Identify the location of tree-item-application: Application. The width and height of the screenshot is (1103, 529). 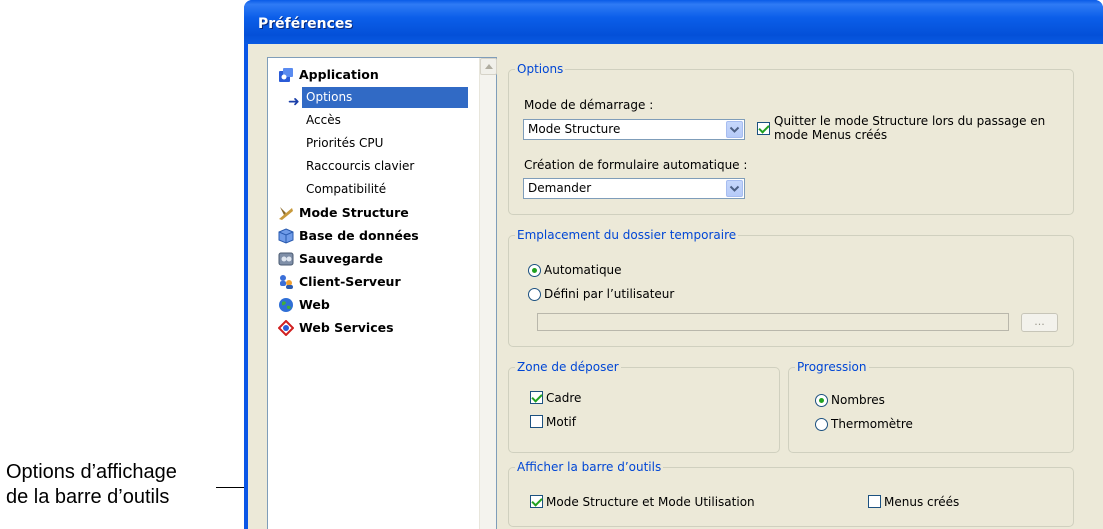
(373, 74).